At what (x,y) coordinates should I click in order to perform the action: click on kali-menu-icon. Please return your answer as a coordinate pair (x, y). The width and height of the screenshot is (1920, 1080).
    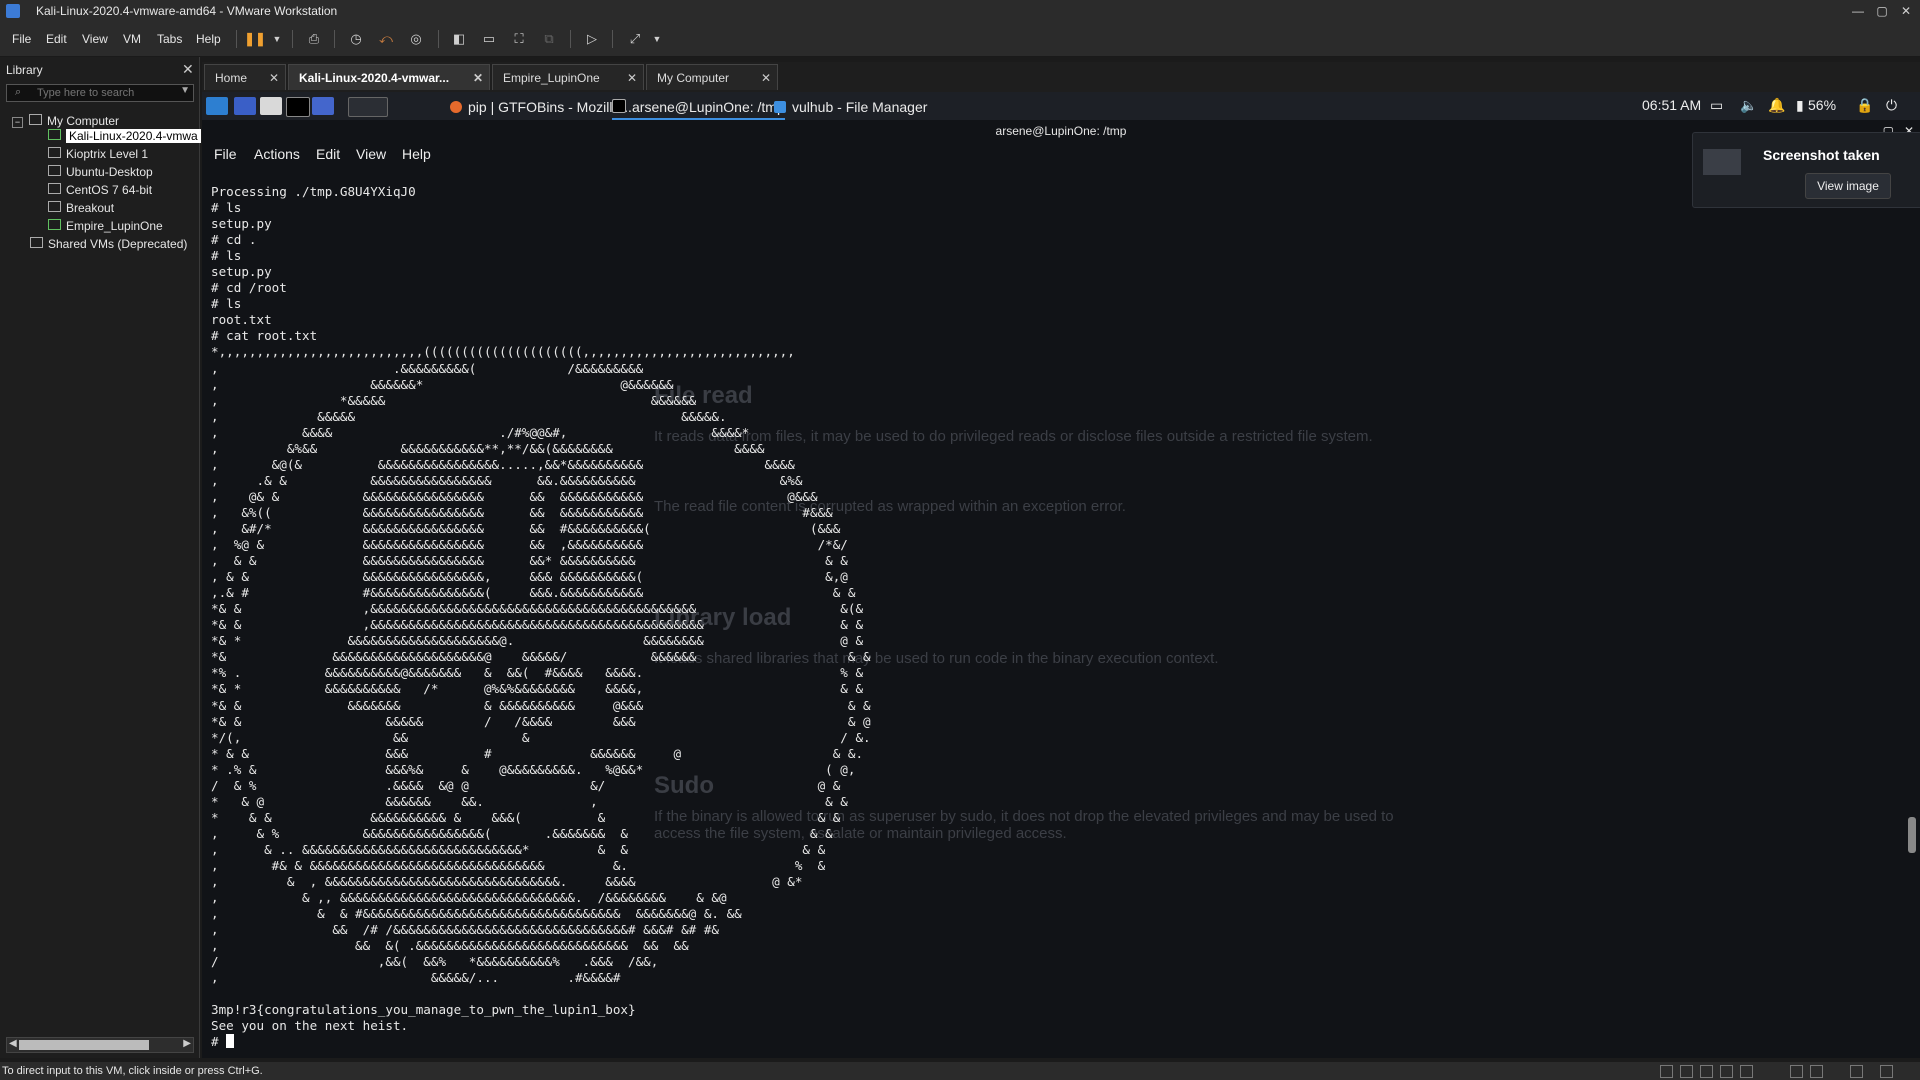
    Looking at the image, I should click on (217, 106).